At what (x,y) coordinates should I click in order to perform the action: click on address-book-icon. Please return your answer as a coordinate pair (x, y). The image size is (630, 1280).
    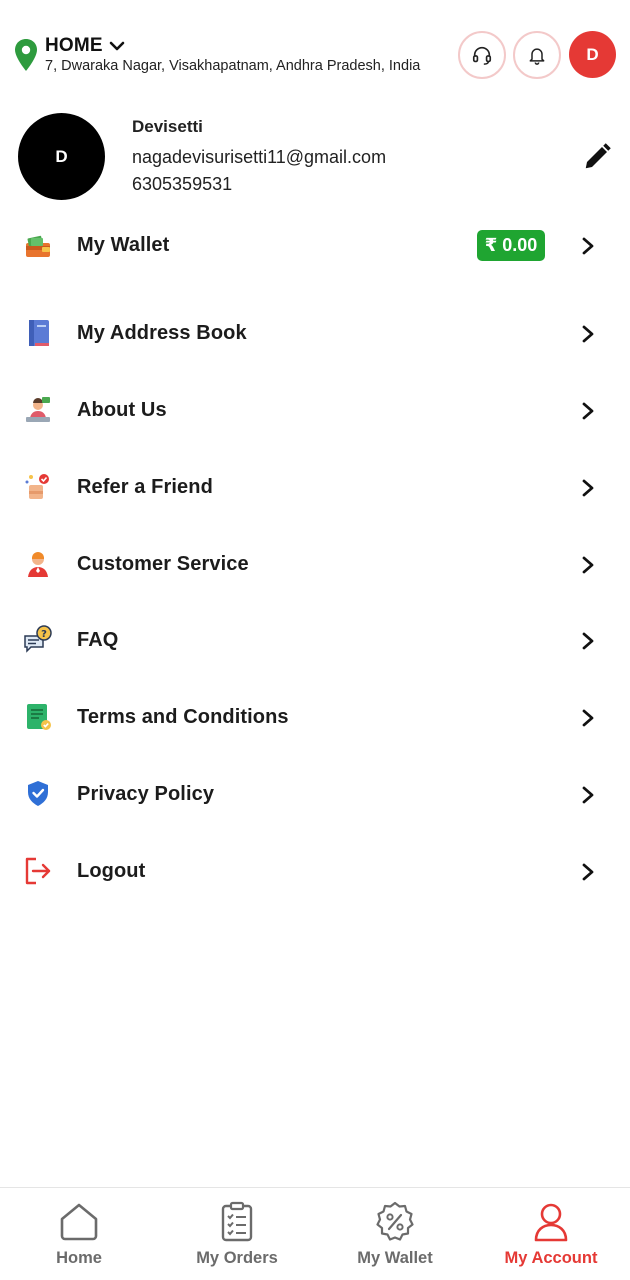
    Looking at the image, I should click on (39, 333).